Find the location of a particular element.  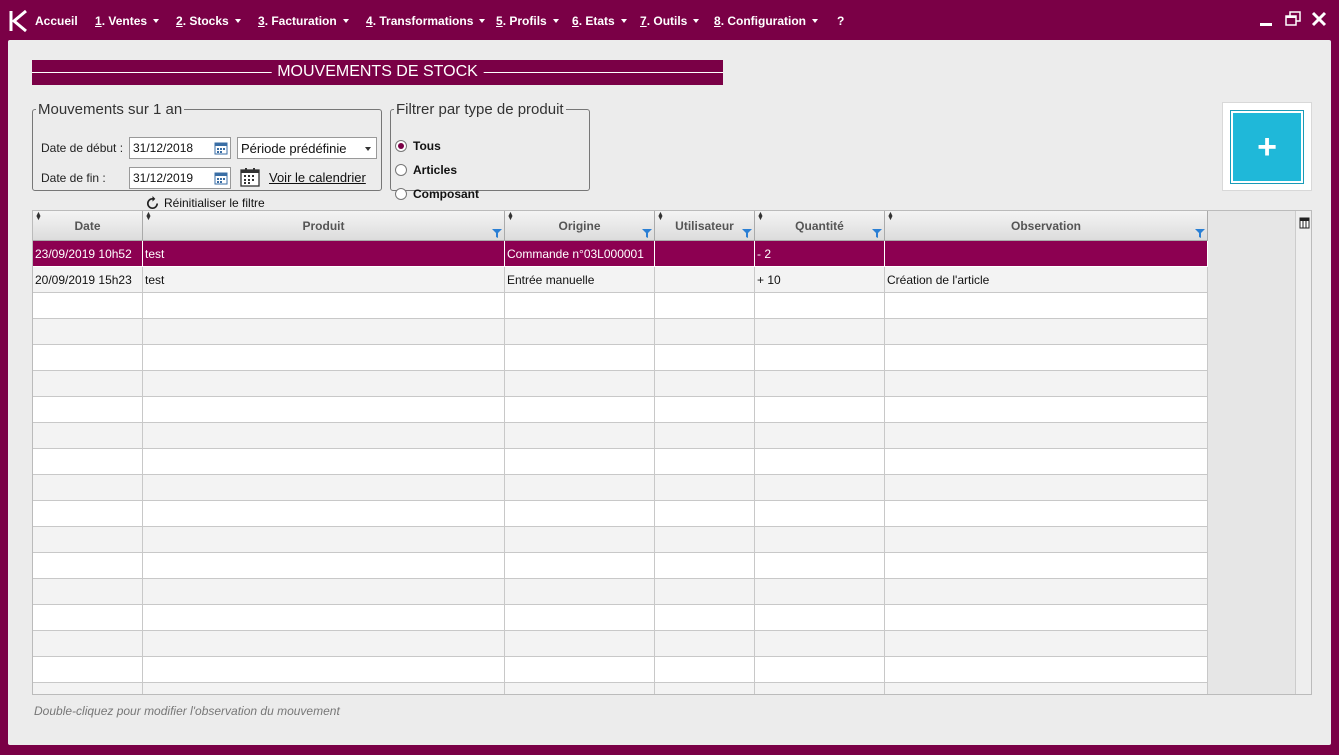

column-header-observation: ▲ ▼ Observation is located at coordinates (1046, 226).